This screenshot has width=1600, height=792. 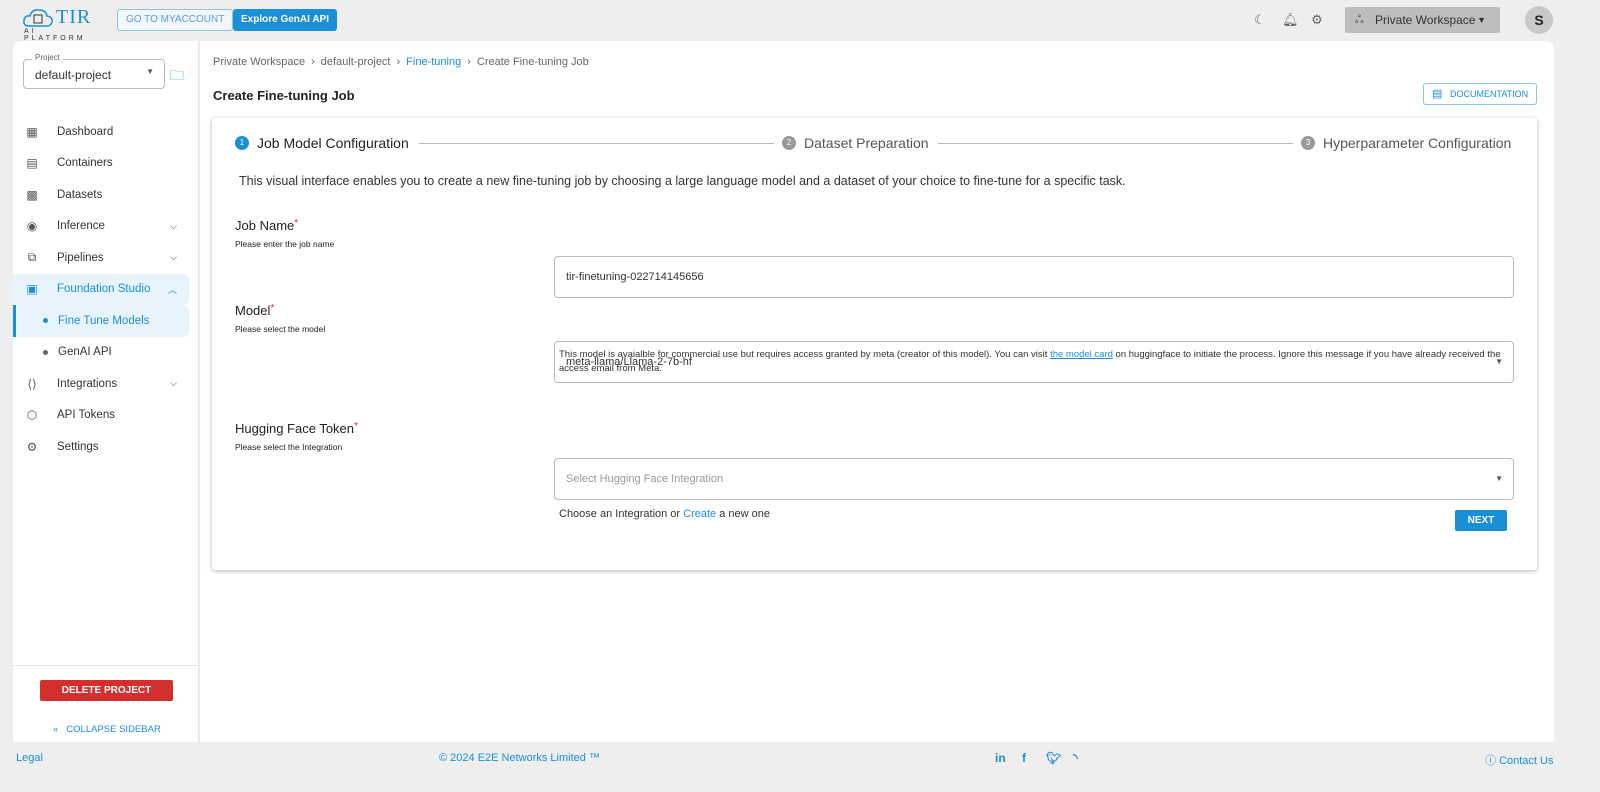 What do you see at coordinates (1260, 20) in the screenshot?
I see `dark-mode-moon-icon: ☾` at bounding box center [1260, 20].